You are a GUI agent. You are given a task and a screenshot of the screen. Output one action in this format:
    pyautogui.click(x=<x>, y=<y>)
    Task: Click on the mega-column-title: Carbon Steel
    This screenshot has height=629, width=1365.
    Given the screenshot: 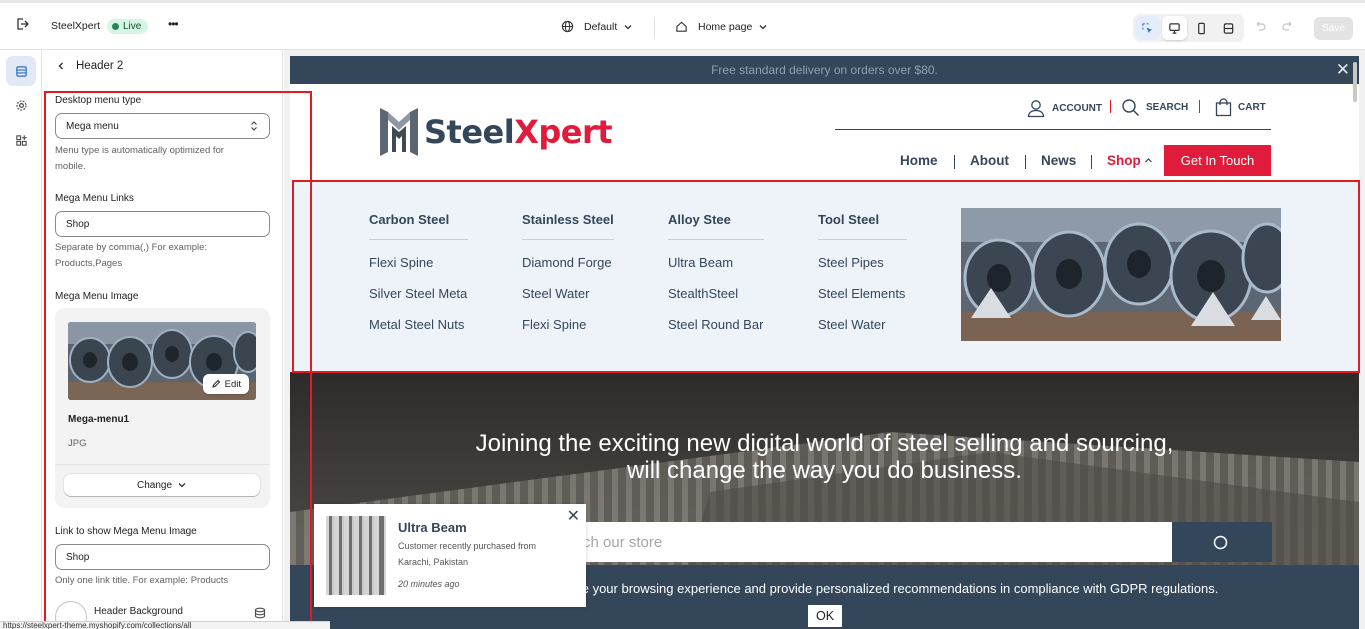 What is the action you would take?
    pyautogui.click(x=418, y=226)
    